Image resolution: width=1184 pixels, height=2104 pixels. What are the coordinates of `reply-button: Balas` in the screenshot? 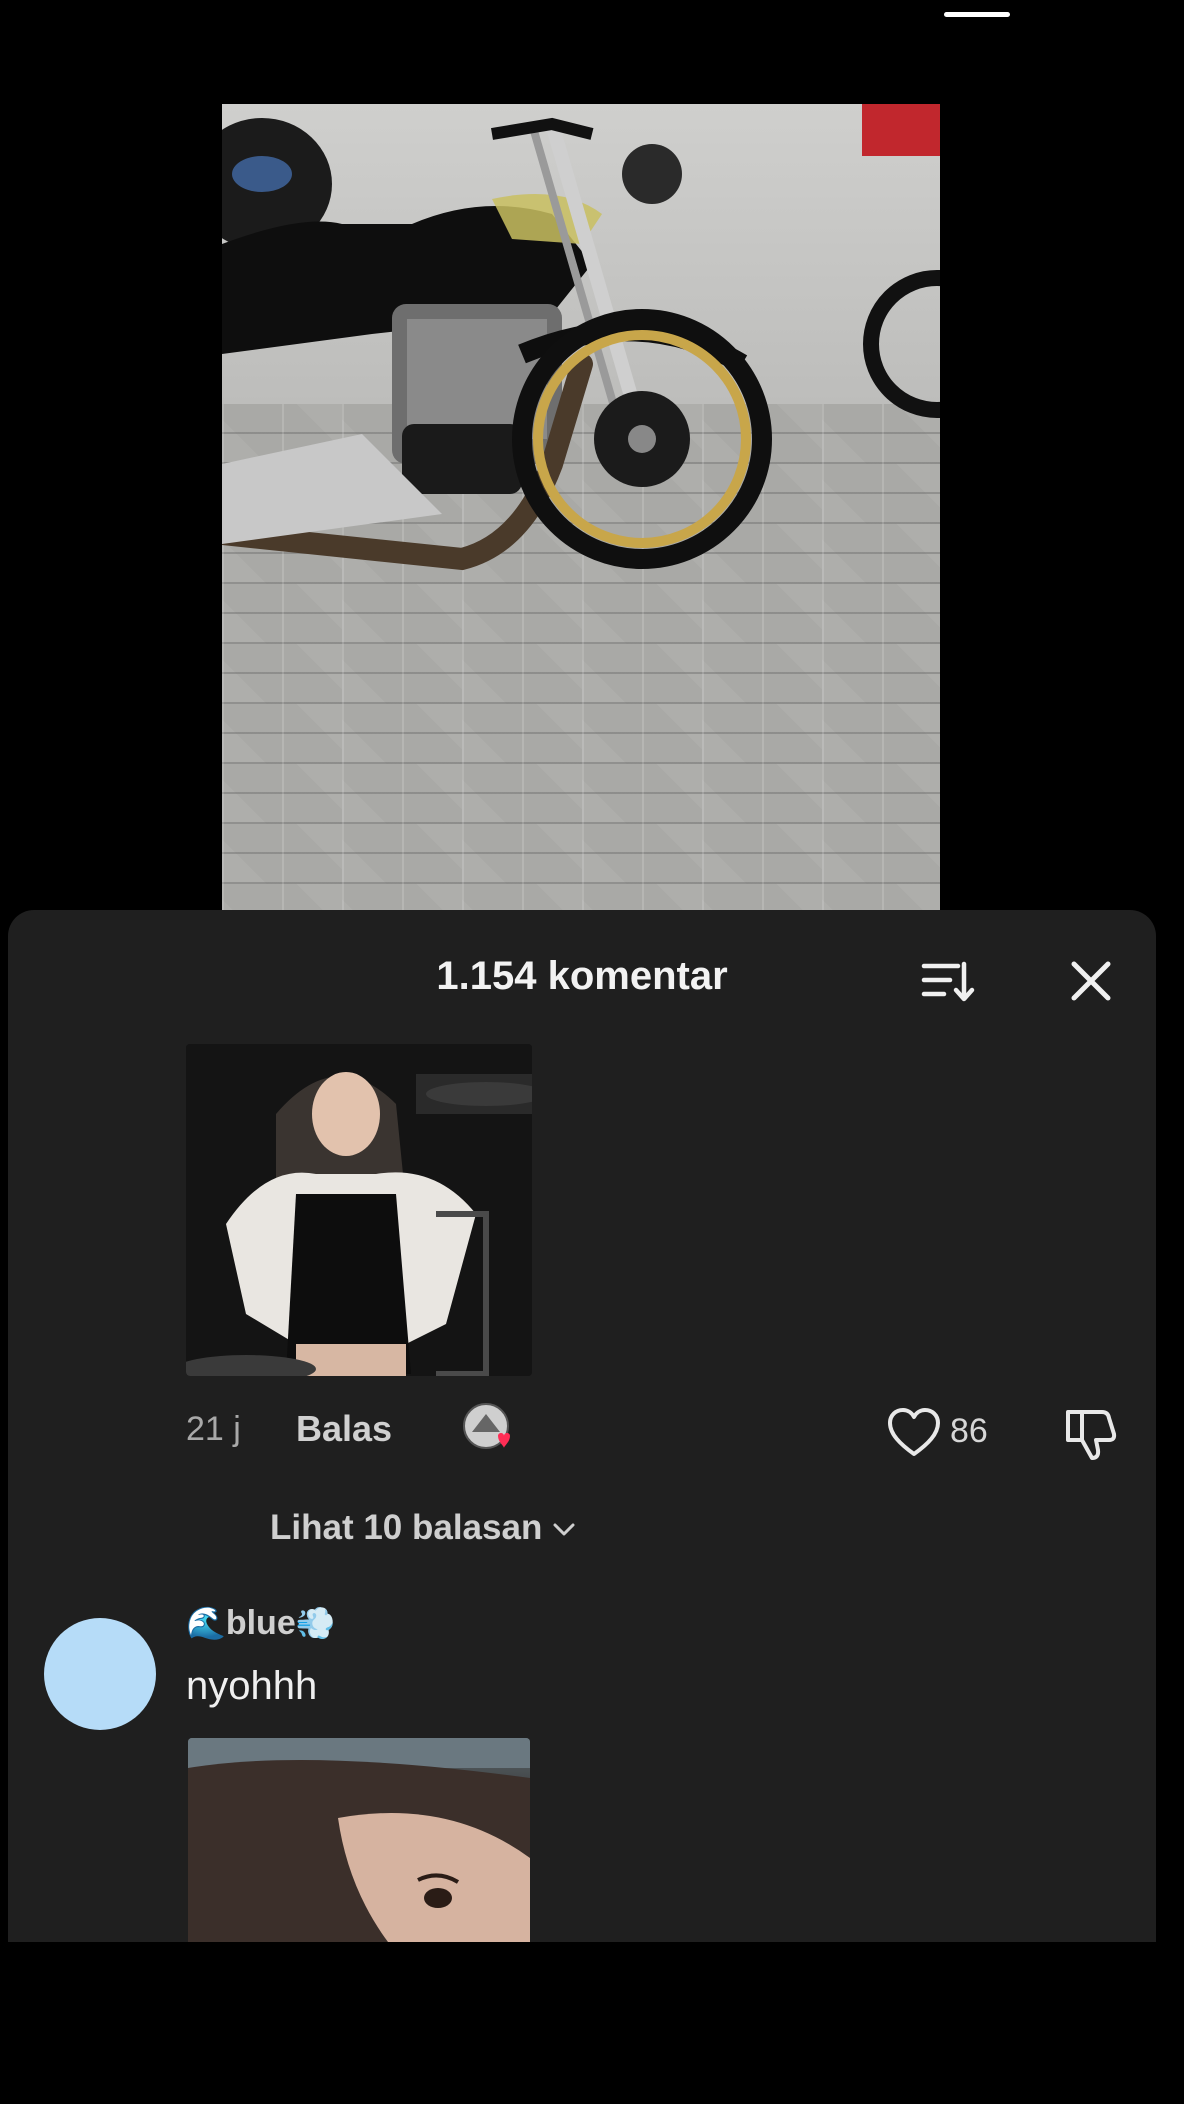 It's located at (344, 1438).